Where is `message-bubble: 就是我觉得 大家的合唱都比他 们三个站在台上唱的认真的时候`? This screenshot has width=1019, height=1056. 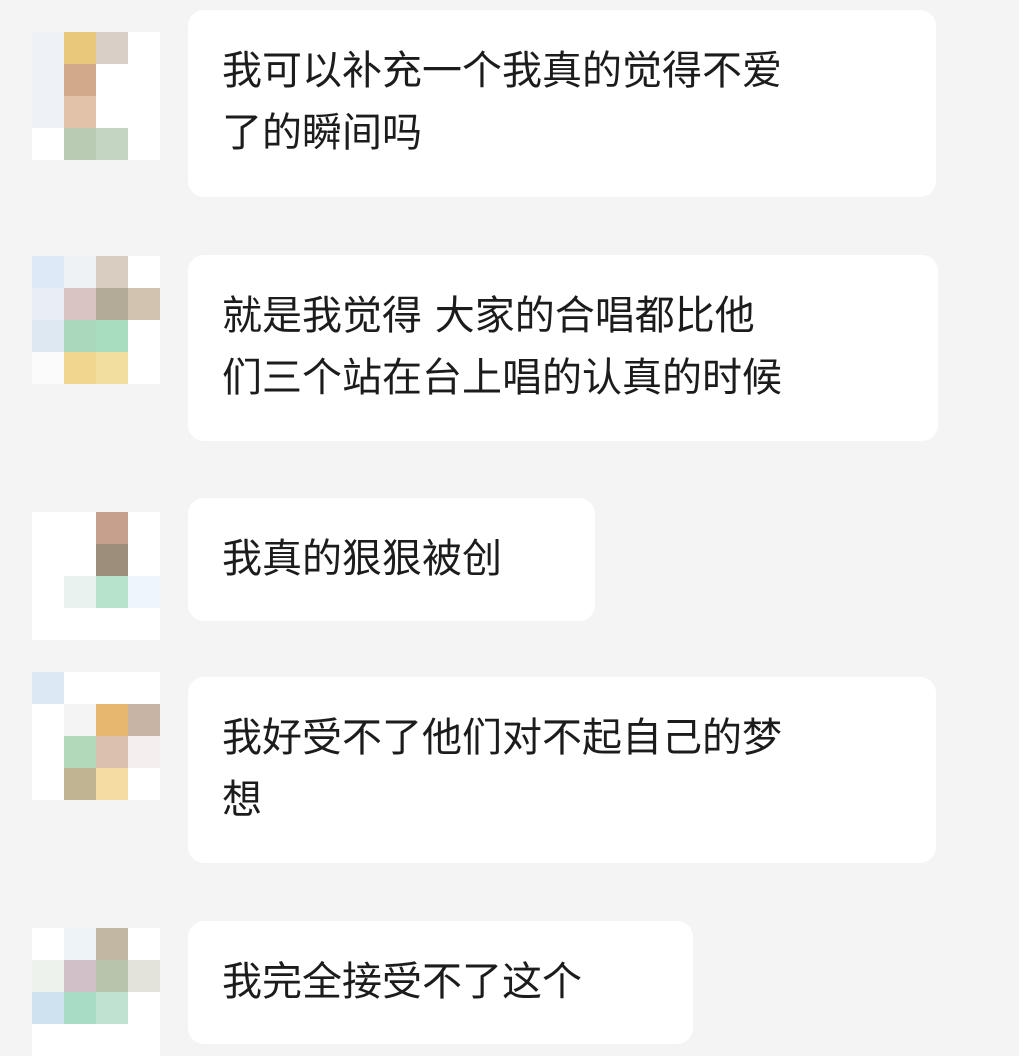
message-bubble: 就是我觉得 大家的合唱都比他 们三个站在台上唱的认真的时候 is located at coordinates (563, 348).